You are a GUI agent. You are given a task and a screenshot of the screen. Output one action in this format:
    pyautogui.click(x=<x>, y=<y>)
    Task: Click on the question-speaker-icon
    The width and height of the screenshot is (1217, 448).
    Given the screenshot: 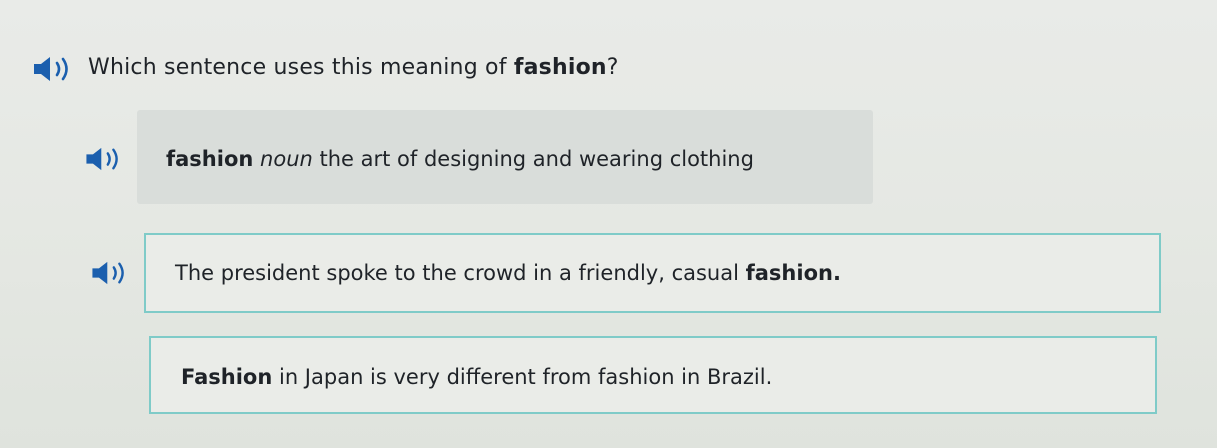 What is the action you would take?
    pyautogui.click(x=54, y=69)
    